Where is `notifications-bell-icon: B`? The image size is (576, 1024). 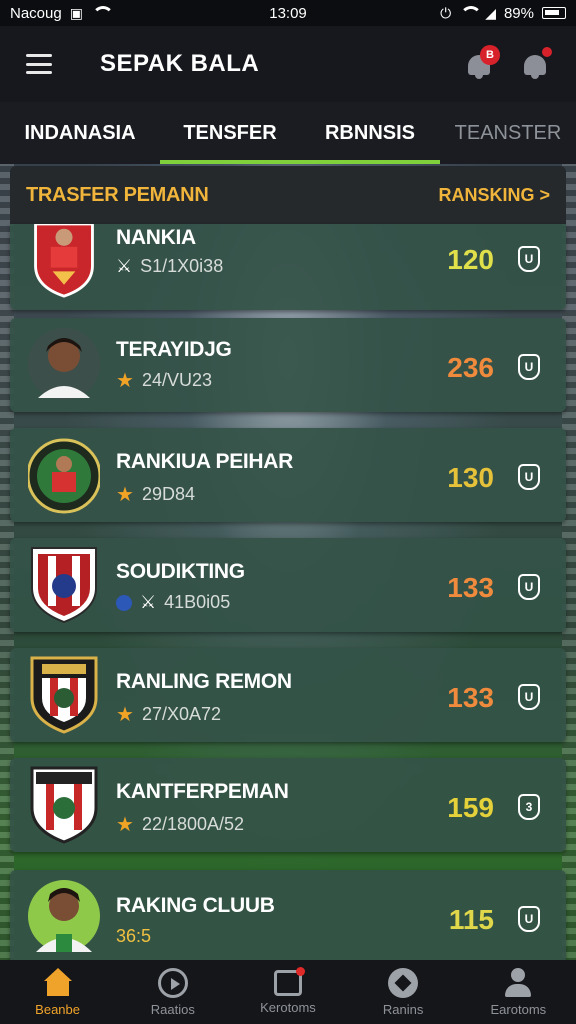
notifications-bell-icon: B is located at coordinates (482, 62).